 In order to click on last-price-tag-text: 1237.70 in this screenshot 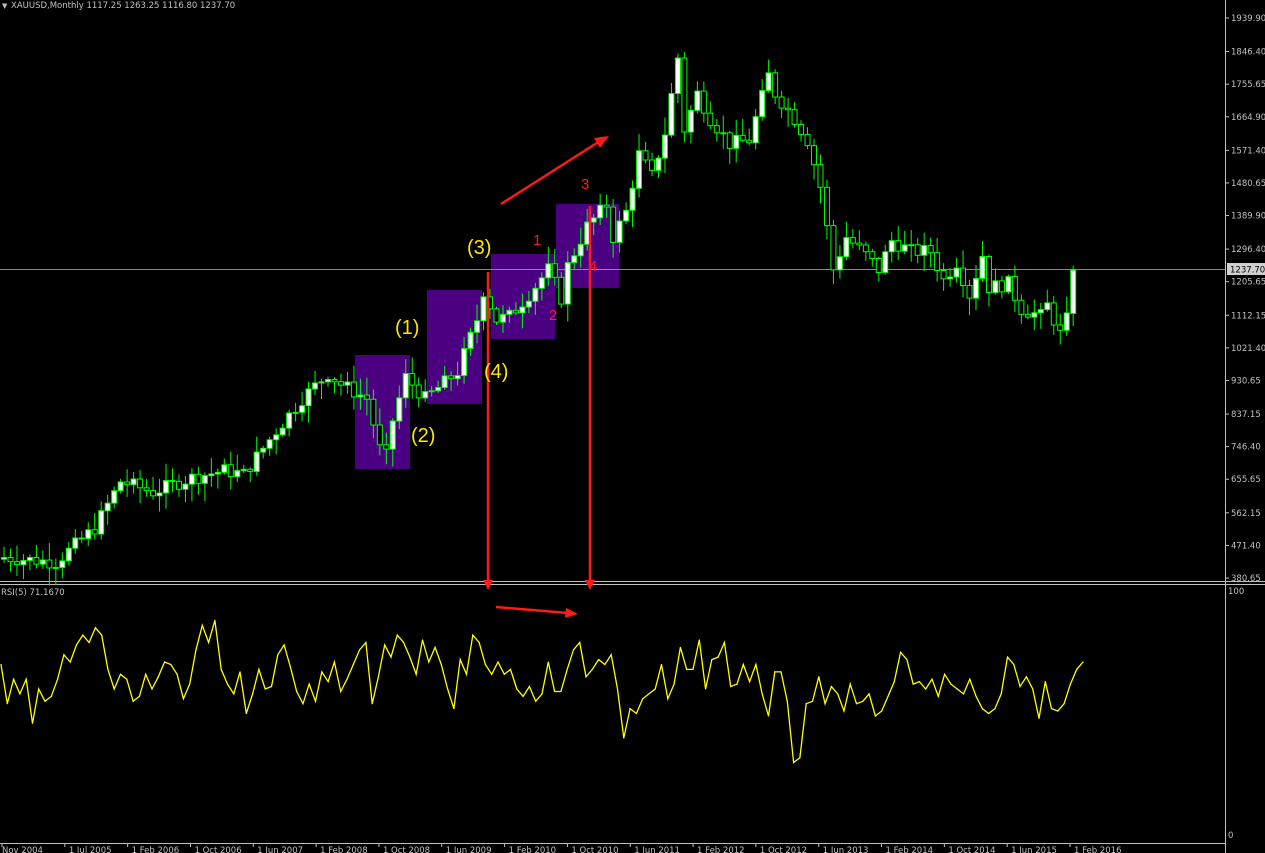, I will do `click(1247, 271)`.